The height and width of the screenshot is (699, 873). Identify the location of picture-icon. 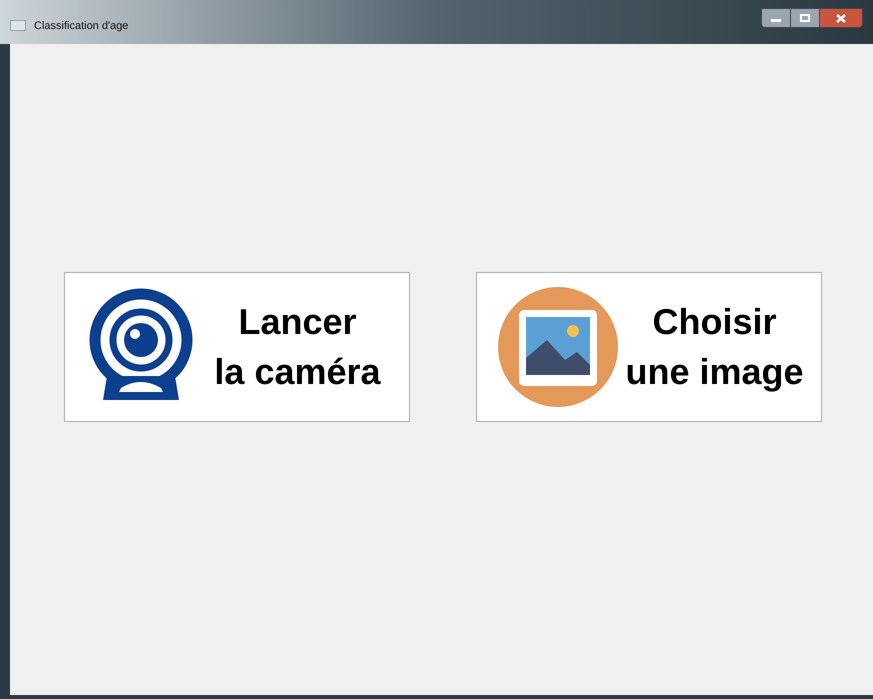
(557, 347).